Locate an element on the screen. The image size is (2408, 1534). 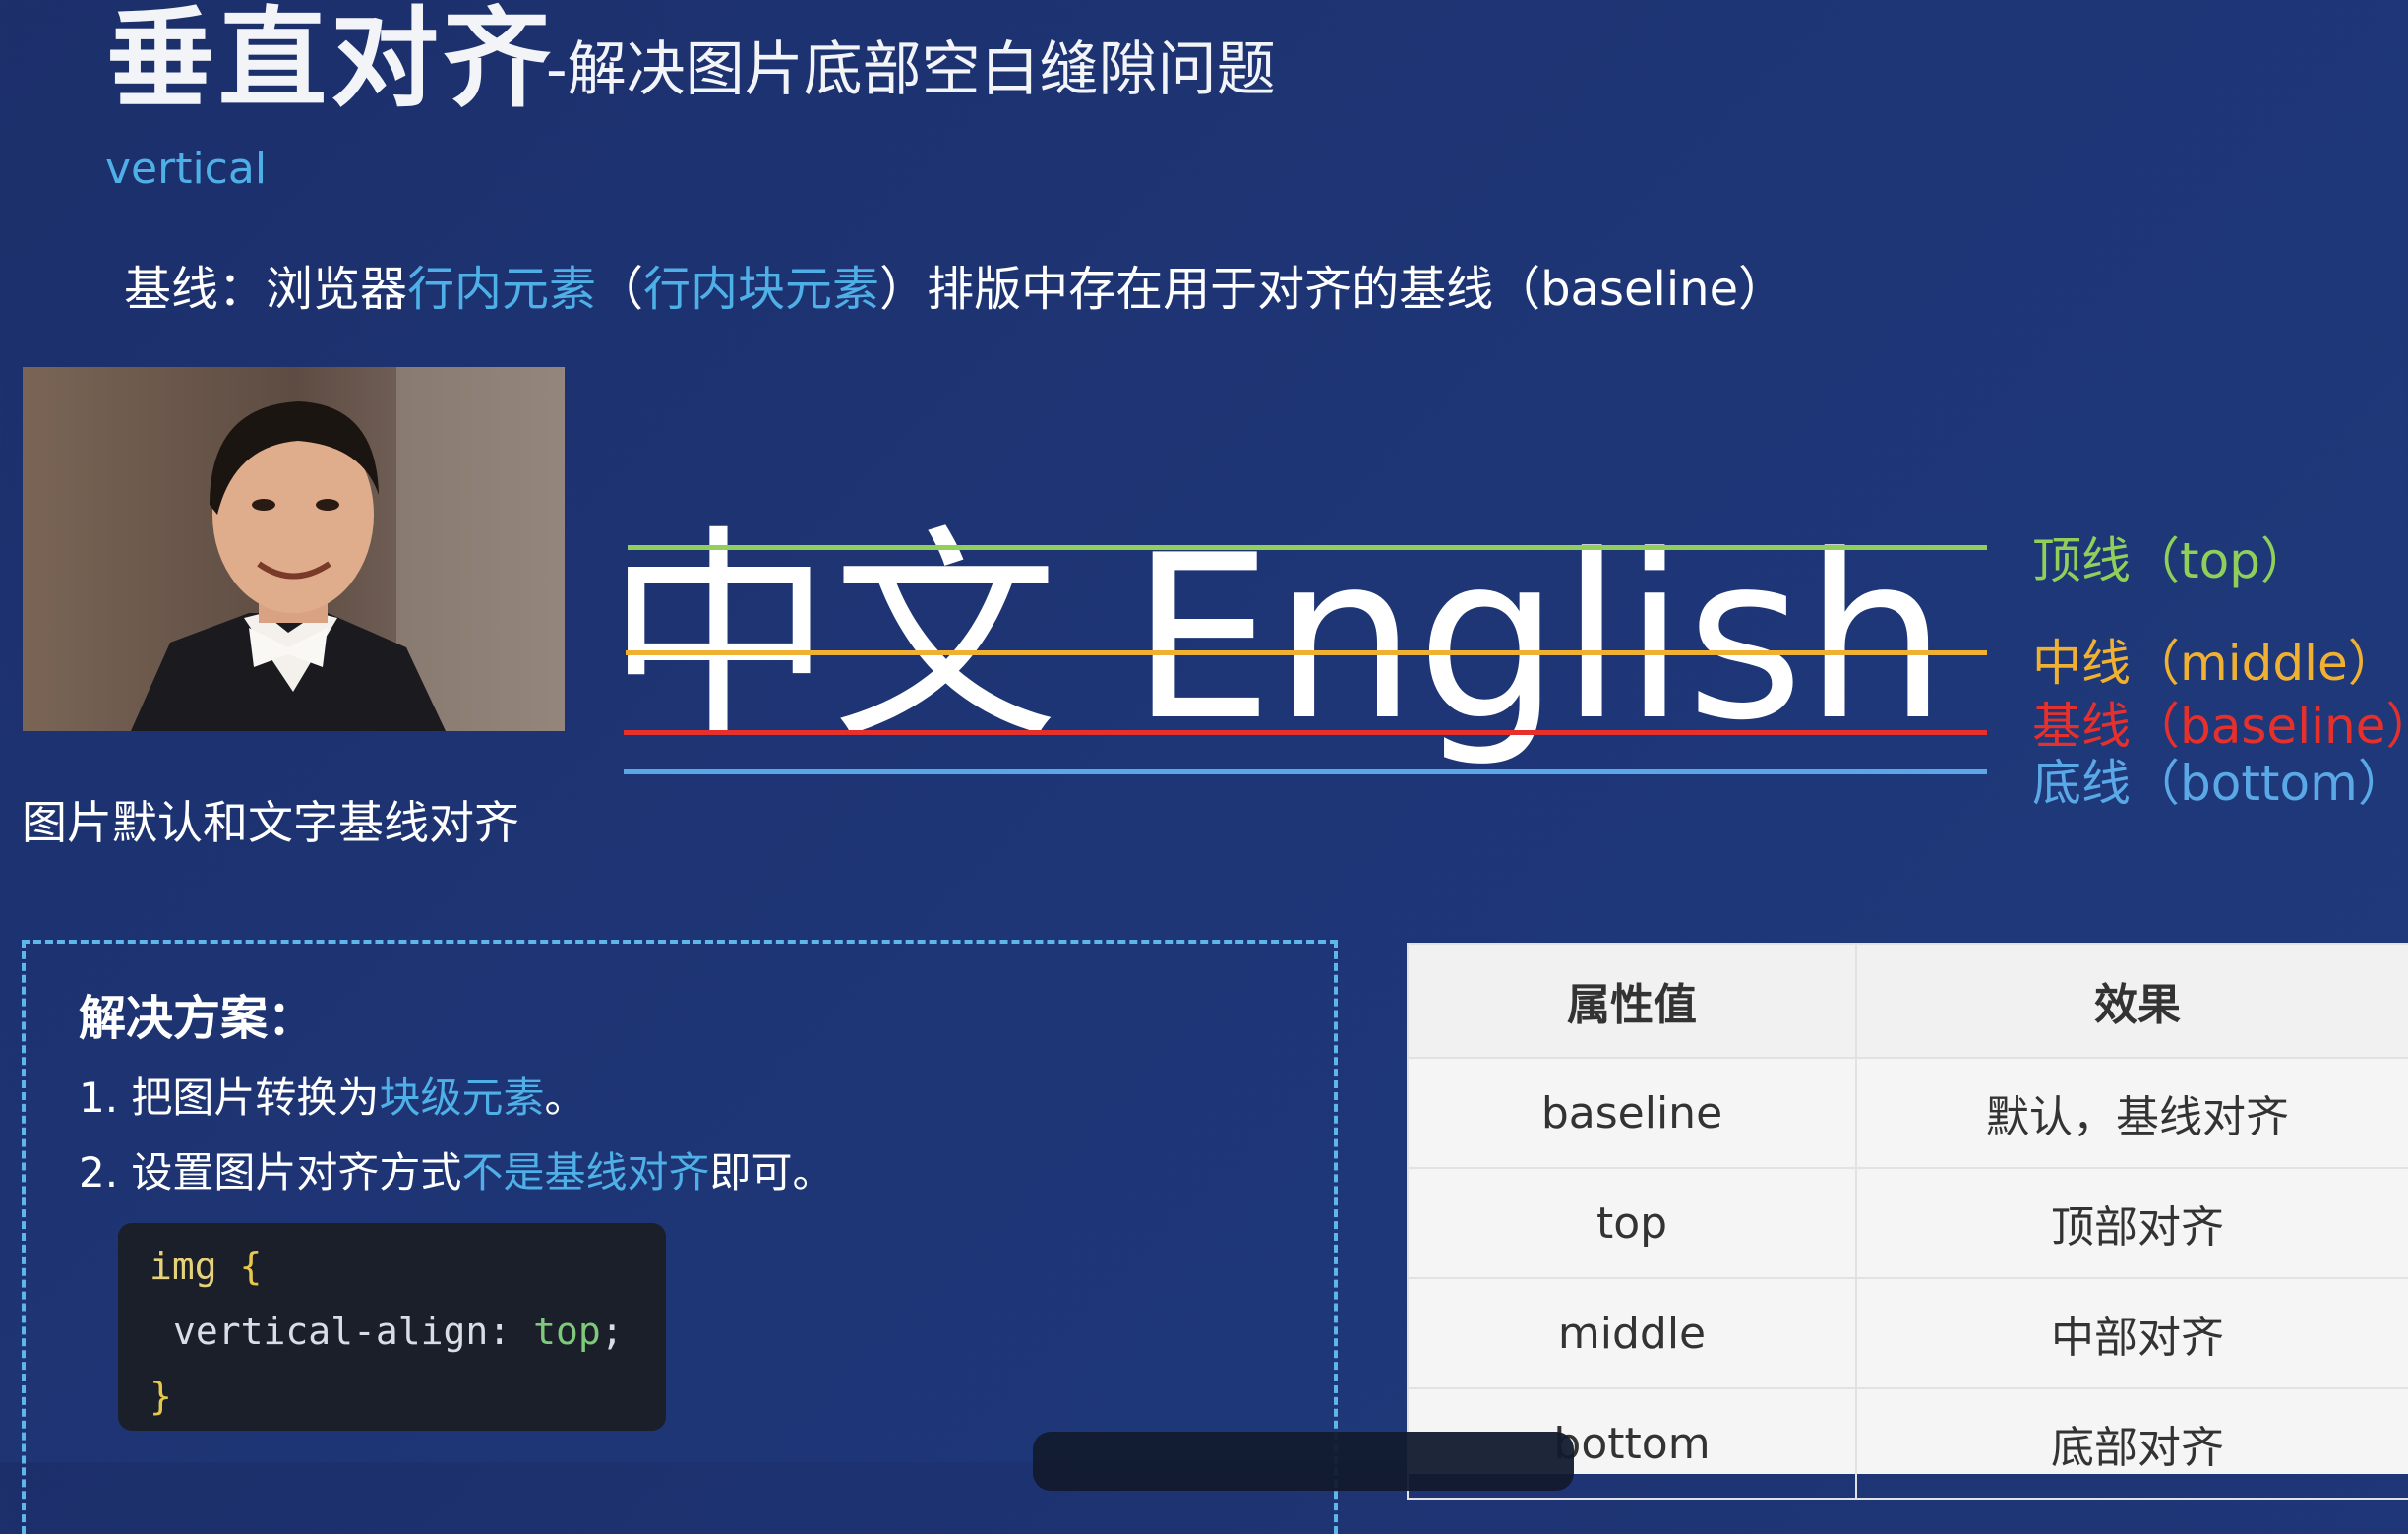
step2-suffix: 即可。 is located at coordinates (771, 1172).